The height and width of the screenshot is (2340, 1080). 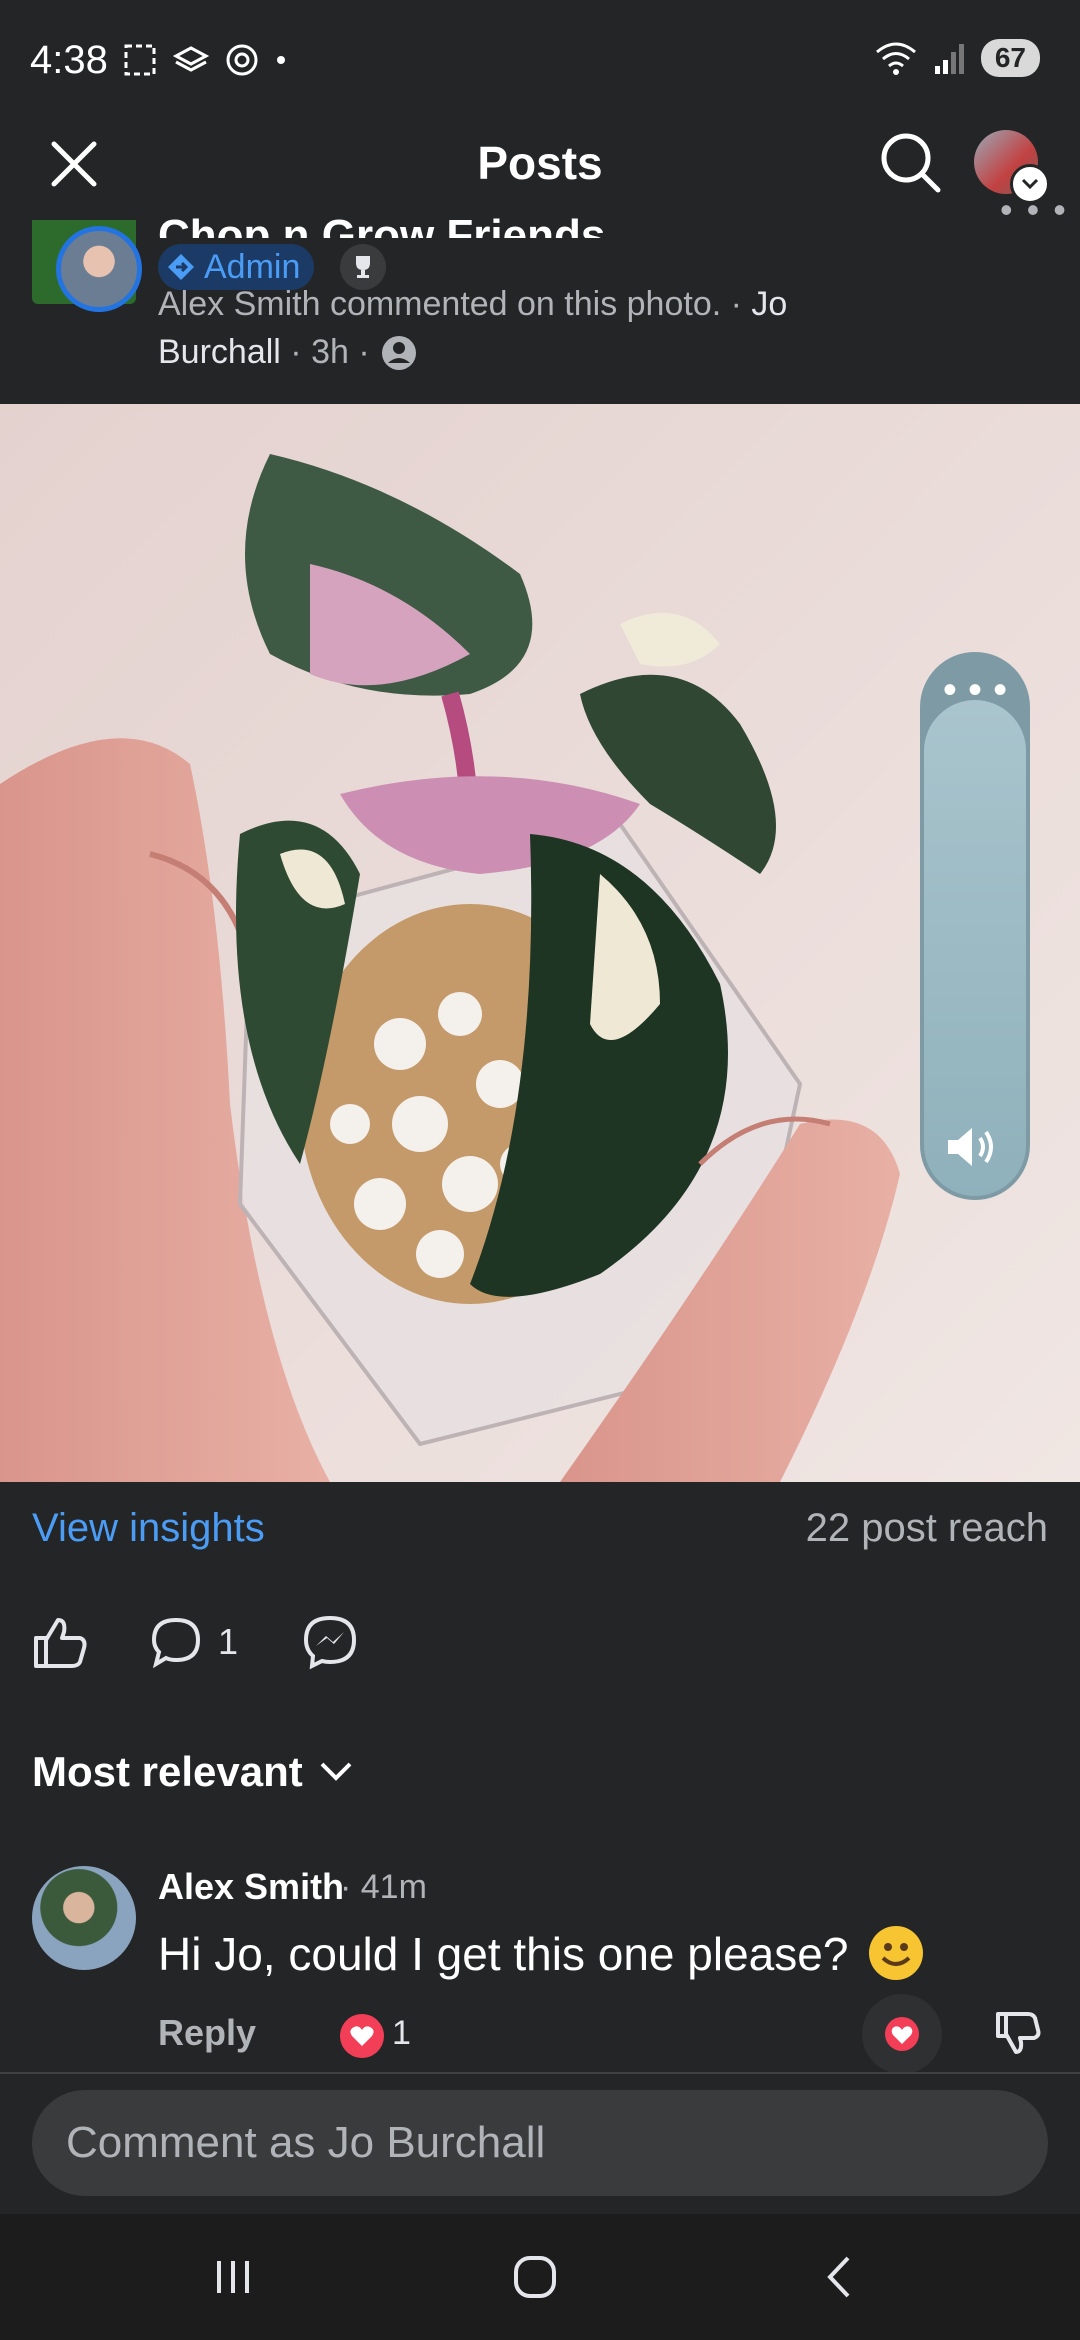 I want to click on post-activity-text: Alex Smith commented on this photo. ·, so click(x=455, y=304).